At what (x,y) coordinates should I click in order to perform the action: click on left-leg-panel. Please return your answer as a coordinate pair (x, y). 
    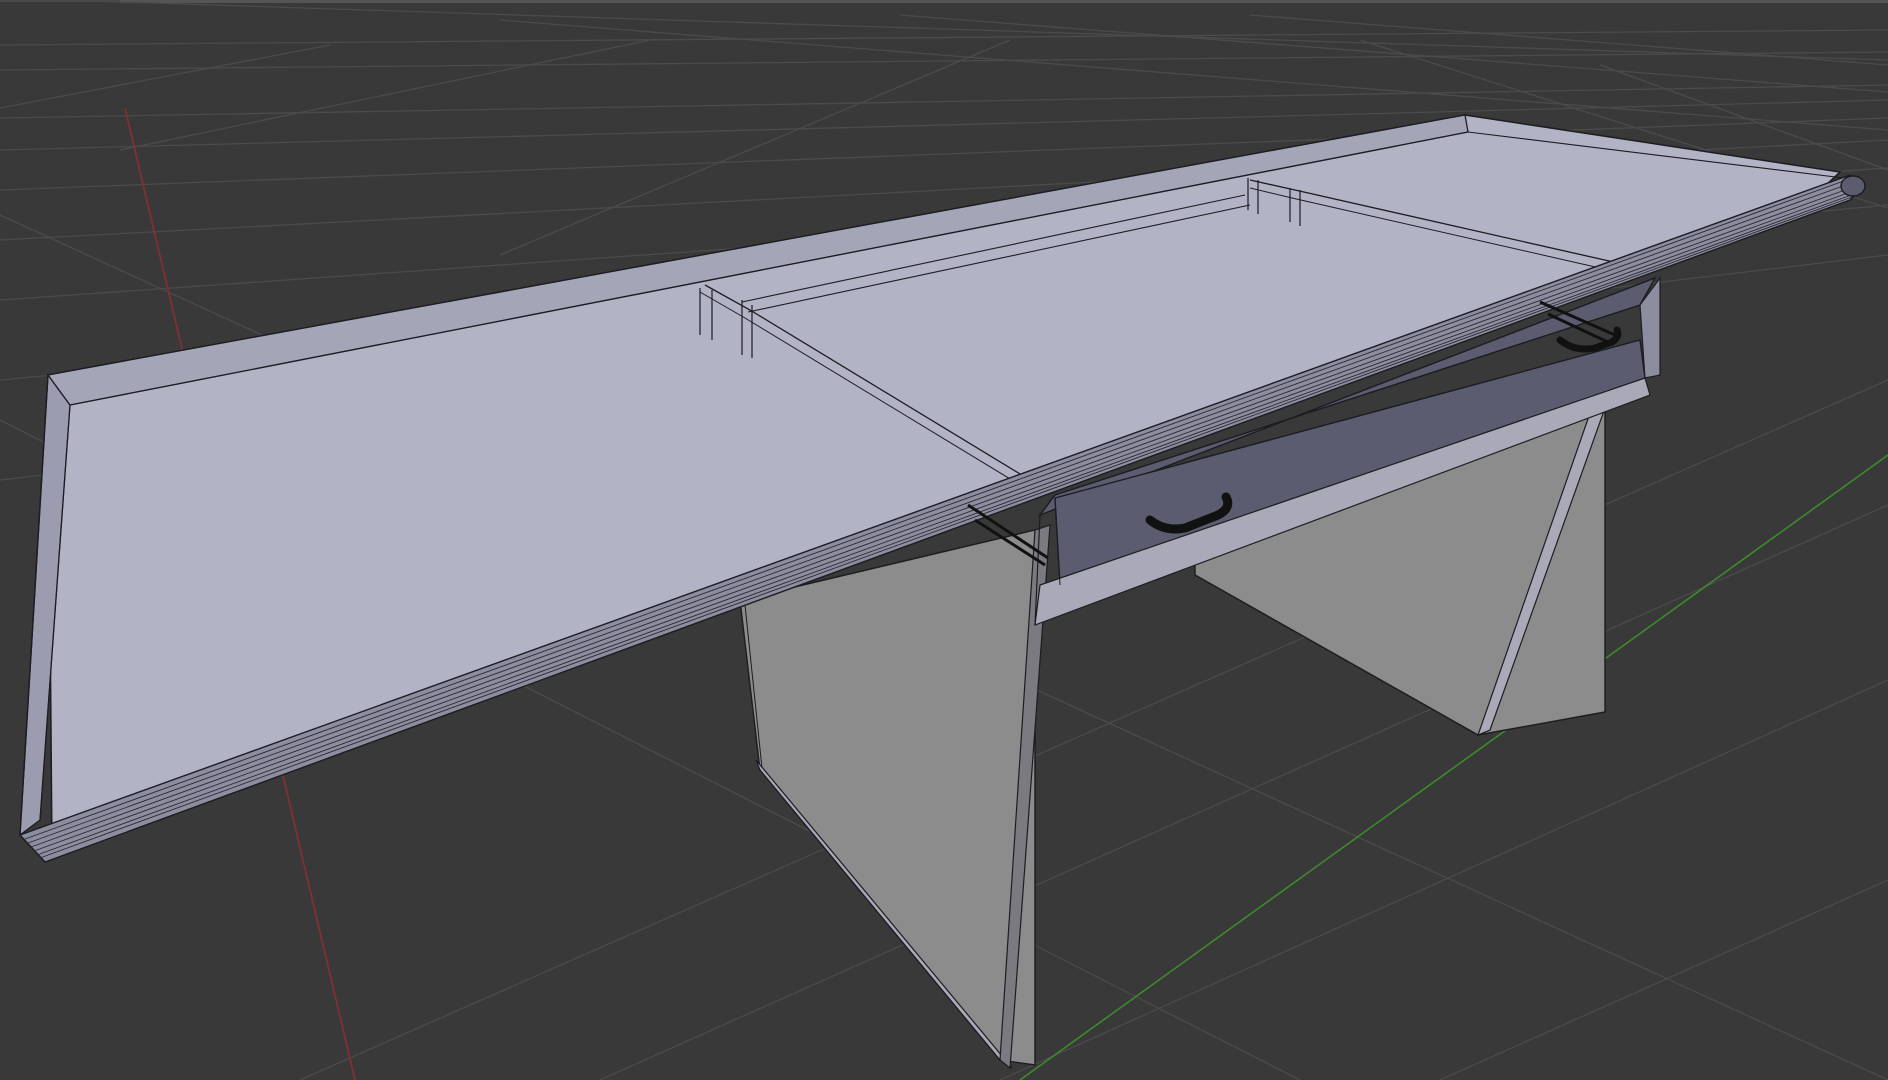
    Looking at the image, I should click on (895, 797).